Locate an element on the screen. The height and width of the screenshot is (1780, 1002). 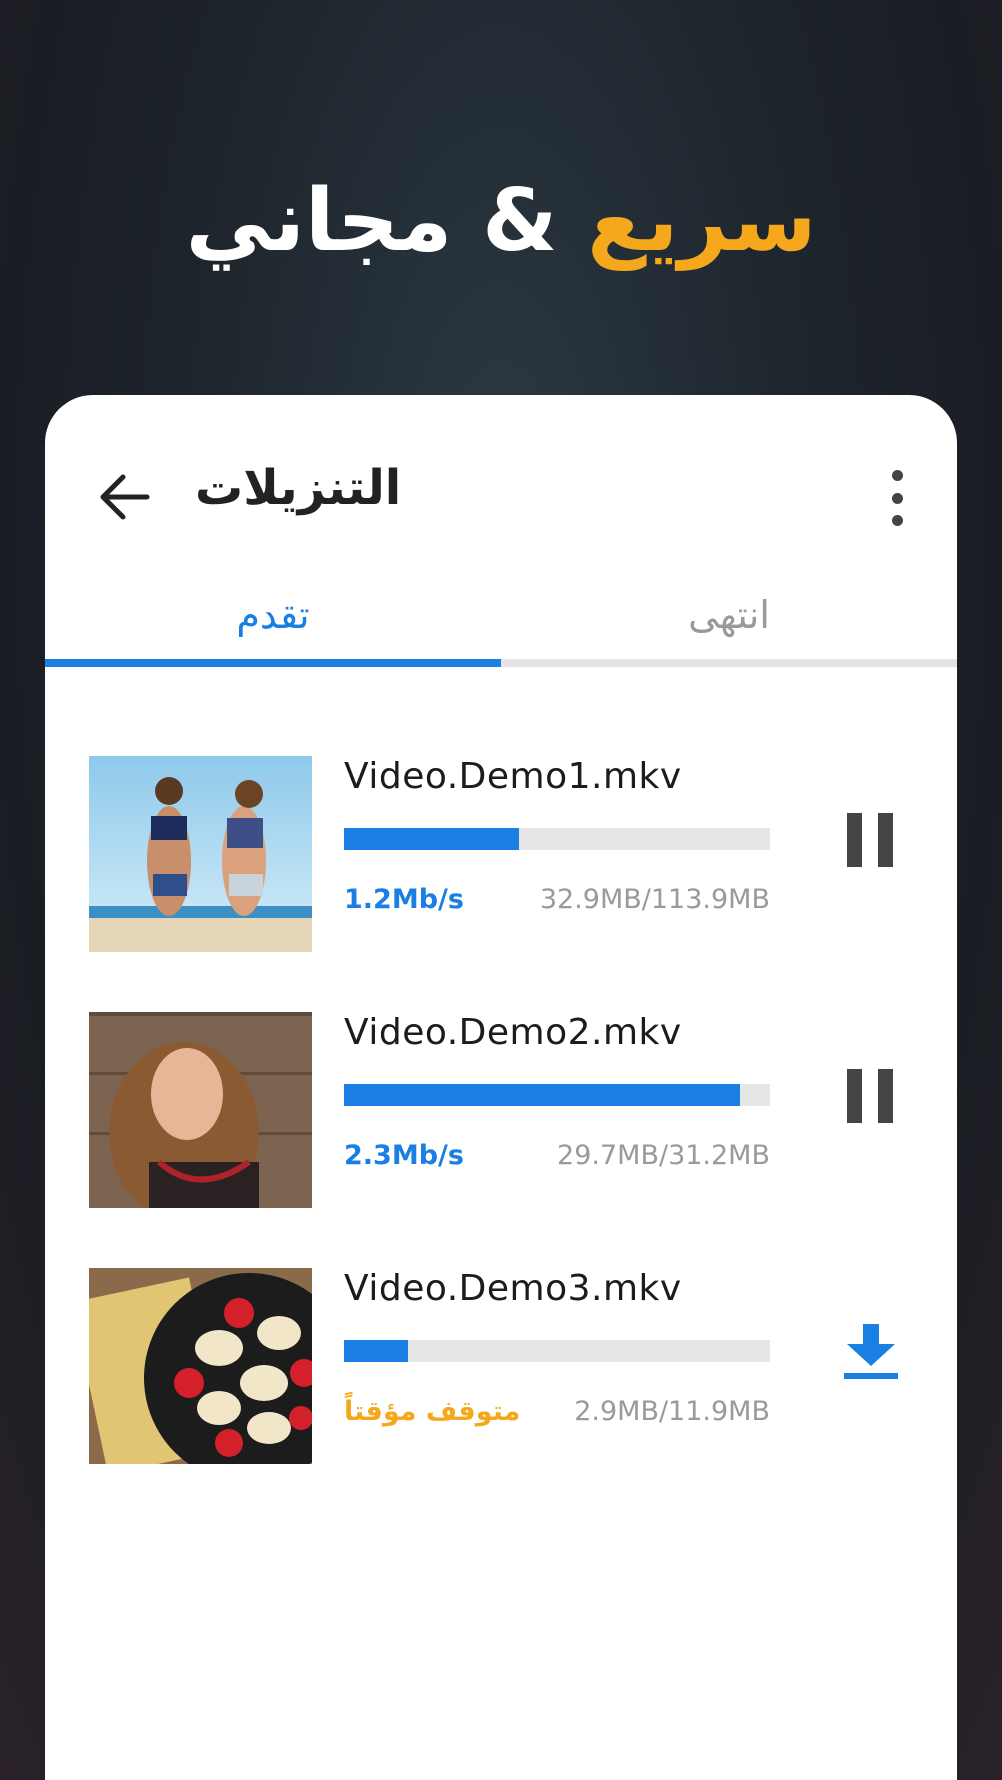
file-name: Video.Demo3.mkv is located at coordinates (513, 1288).